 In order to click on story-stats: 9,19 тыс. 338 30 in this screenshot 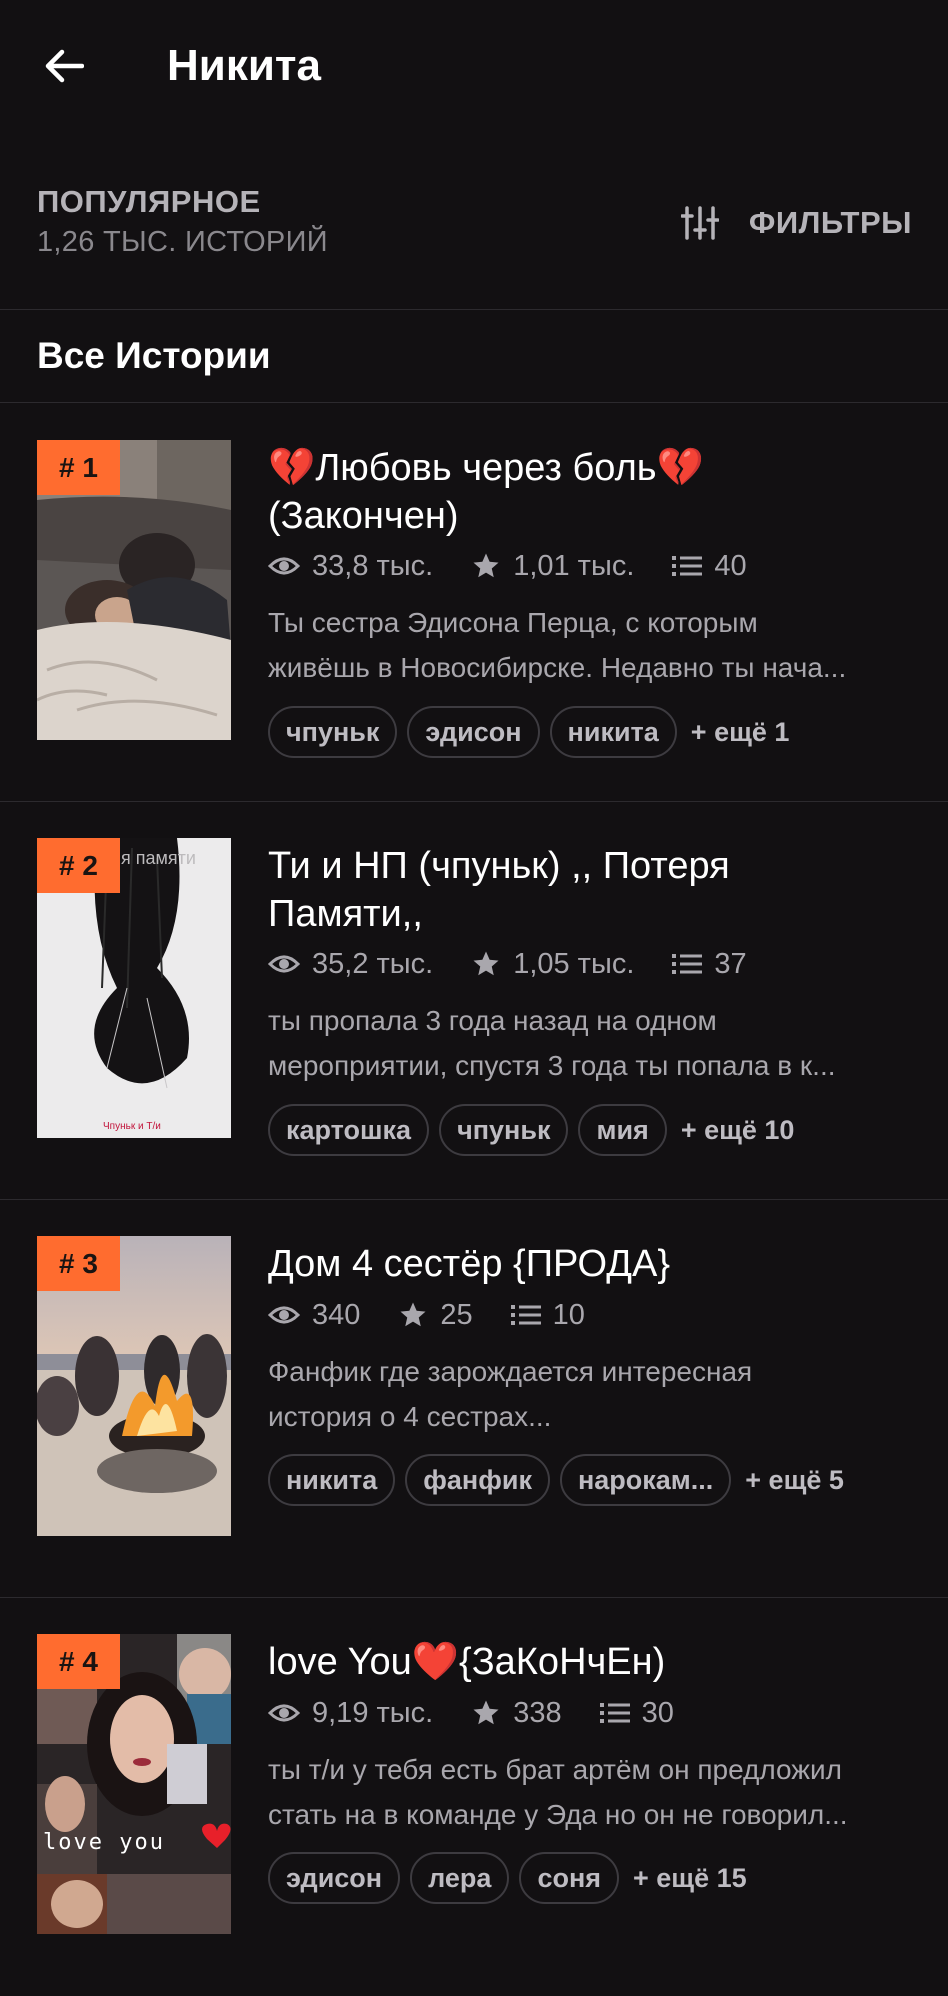, I will do `click(490, 1713)`.